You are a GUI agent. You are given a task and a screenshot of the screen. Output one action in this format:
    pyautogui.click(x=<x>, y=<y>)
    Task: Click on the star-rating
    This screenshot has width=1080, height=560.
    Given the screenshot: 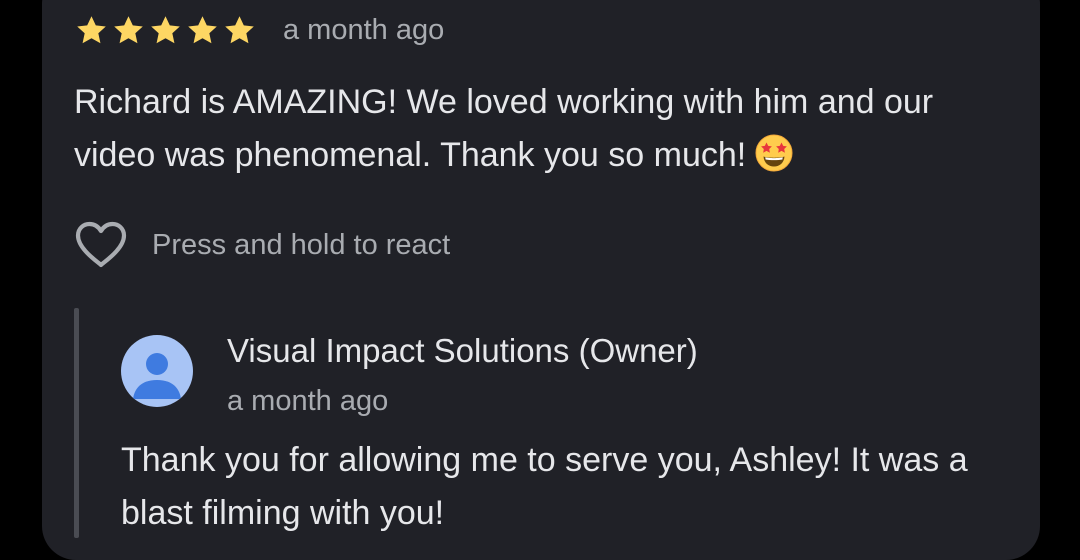 What is the action you would take?
    pyautogui.click(x=165, y=30)
    